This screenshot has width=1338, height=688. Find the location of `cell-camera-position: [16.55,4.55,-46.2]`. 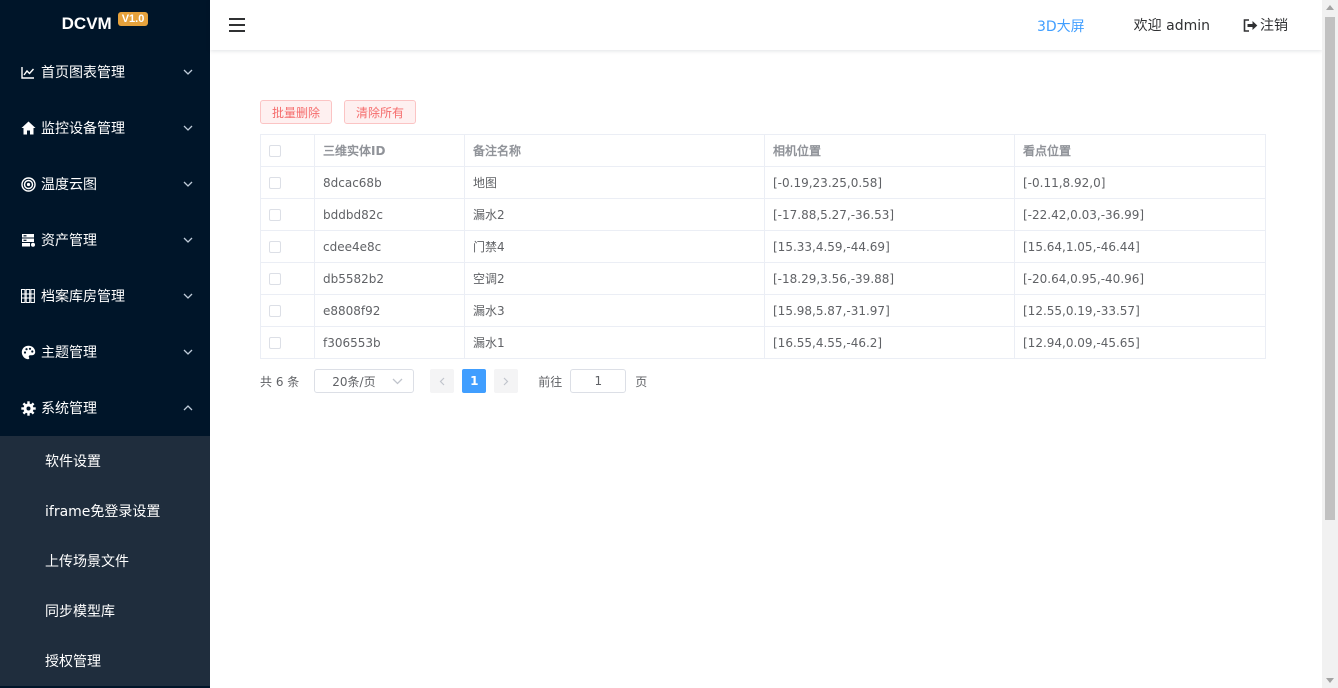

cell-camera-position: [16.55,4.55,-46.2] is located at coordinates (889, 342).